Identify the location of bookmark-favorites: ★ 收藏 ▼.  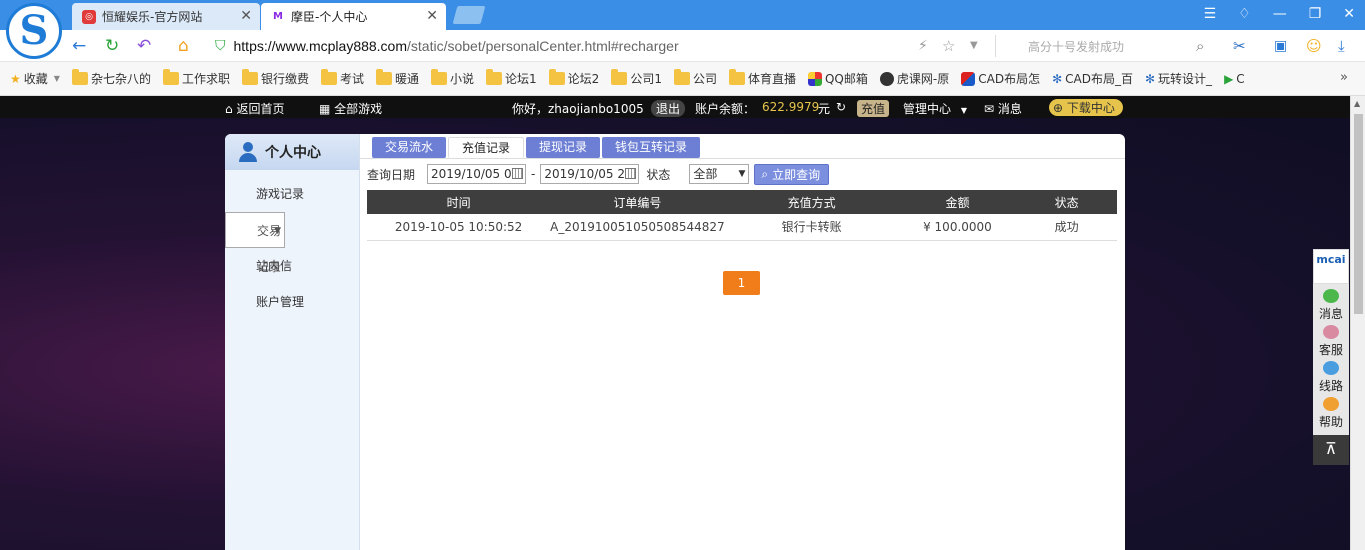
(35, 78).